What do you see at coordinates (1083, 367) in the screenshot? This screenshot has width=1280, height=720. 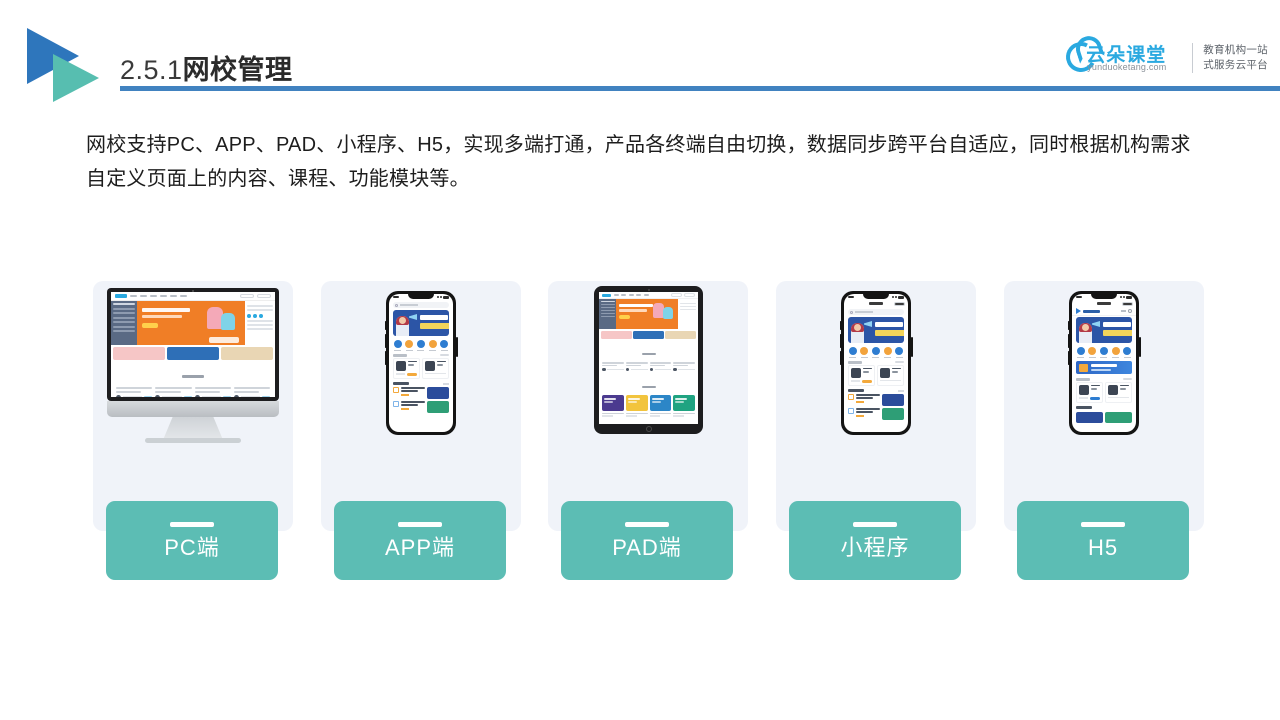 I see `promo-gift-icon` at bounding box center [1083, 367].